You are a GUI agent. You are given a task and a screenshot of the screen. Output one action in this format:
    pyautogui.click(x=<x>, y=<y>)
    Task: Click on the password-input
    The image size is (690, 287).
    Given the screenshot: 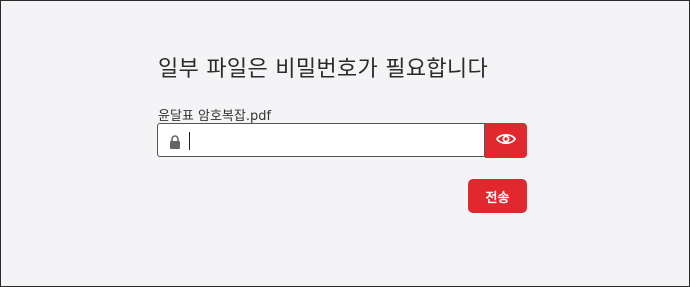 What is the action you would take?
    pyautogui.click(x=334, y=140)
    